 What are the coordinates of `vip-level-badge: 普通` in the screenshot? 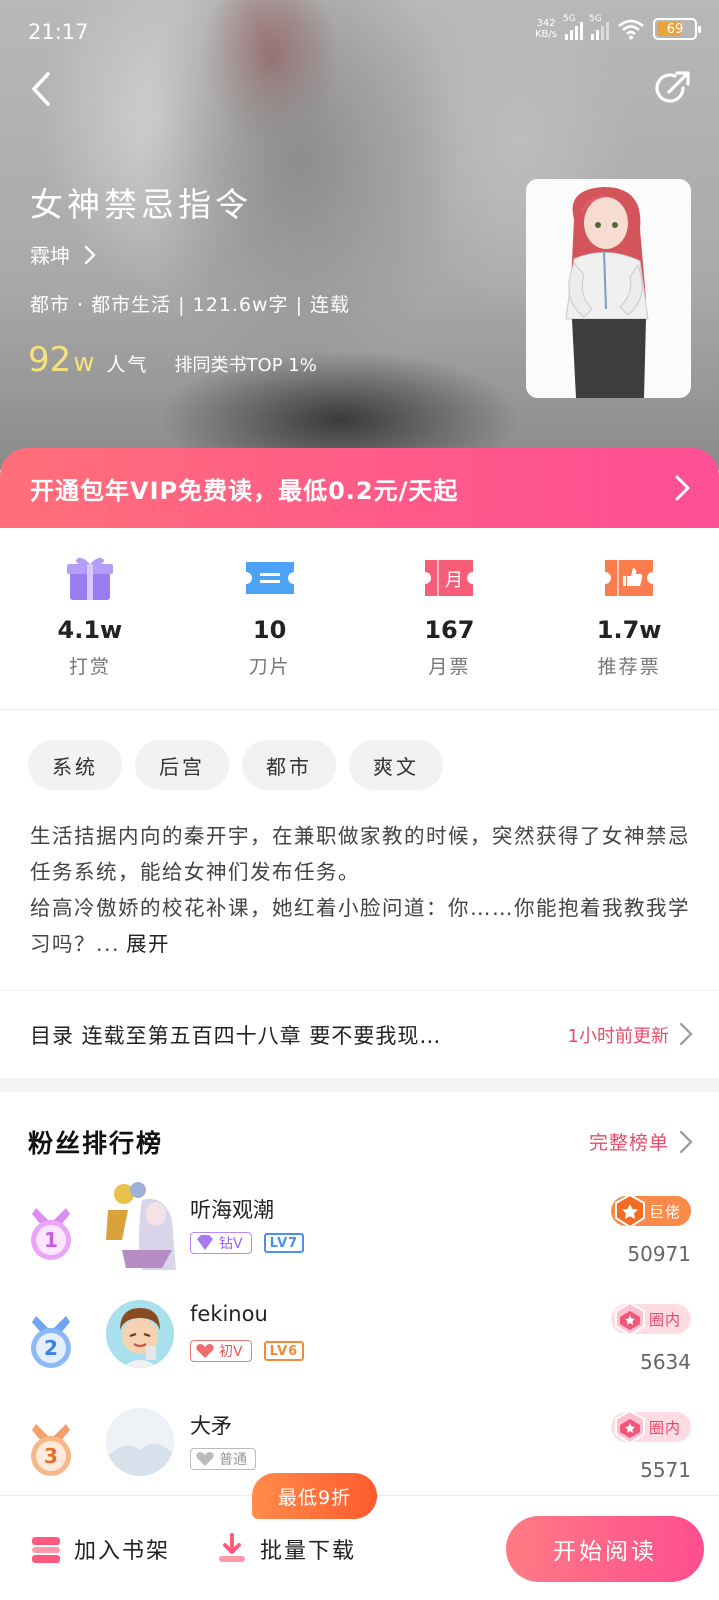 It's located at (223, 1459).